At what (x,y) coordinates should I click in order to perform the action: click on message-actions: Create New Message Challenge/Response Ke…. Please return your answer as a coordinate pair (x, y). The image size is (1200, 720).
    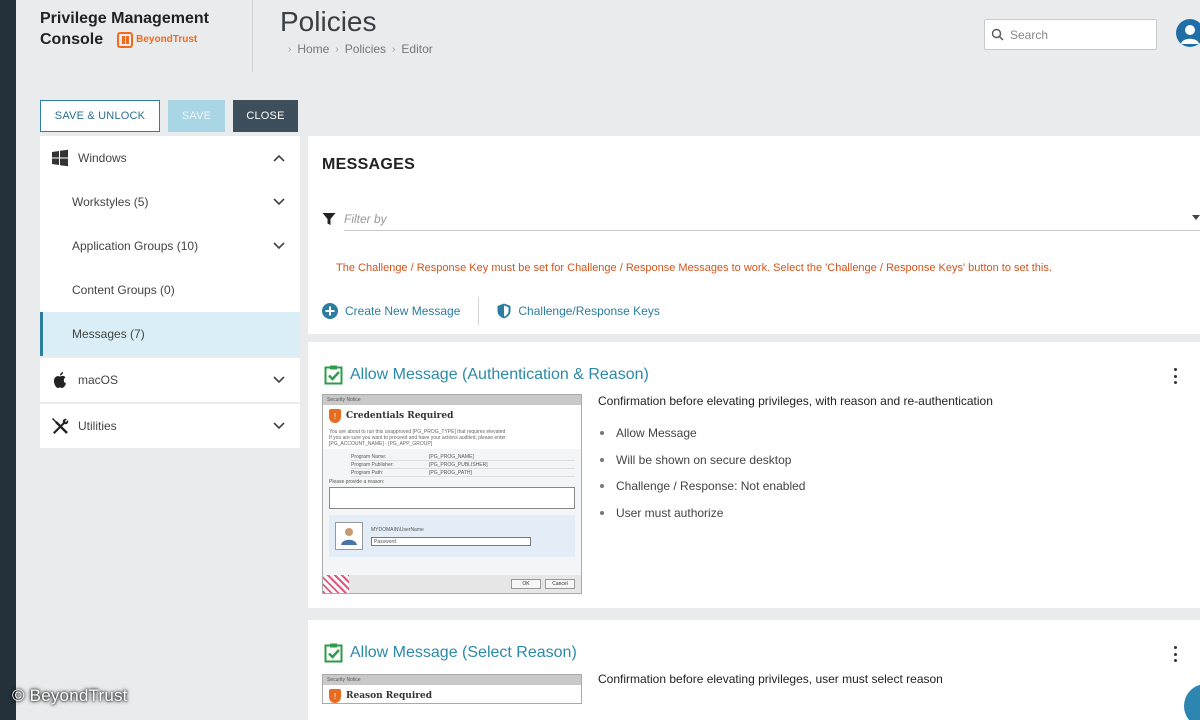
    Looking at the image, I should click on (491, 311).